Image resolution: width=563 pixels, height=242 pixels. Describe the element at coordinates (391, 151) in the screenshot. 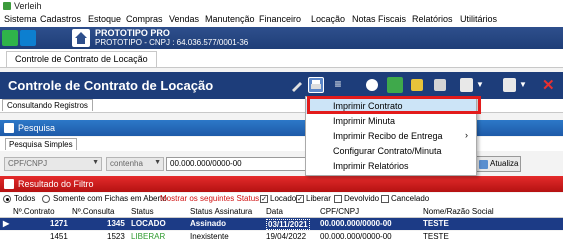

I see `menu-item-configurar-contrato: Configurar Contrato/Minuta` at that location.